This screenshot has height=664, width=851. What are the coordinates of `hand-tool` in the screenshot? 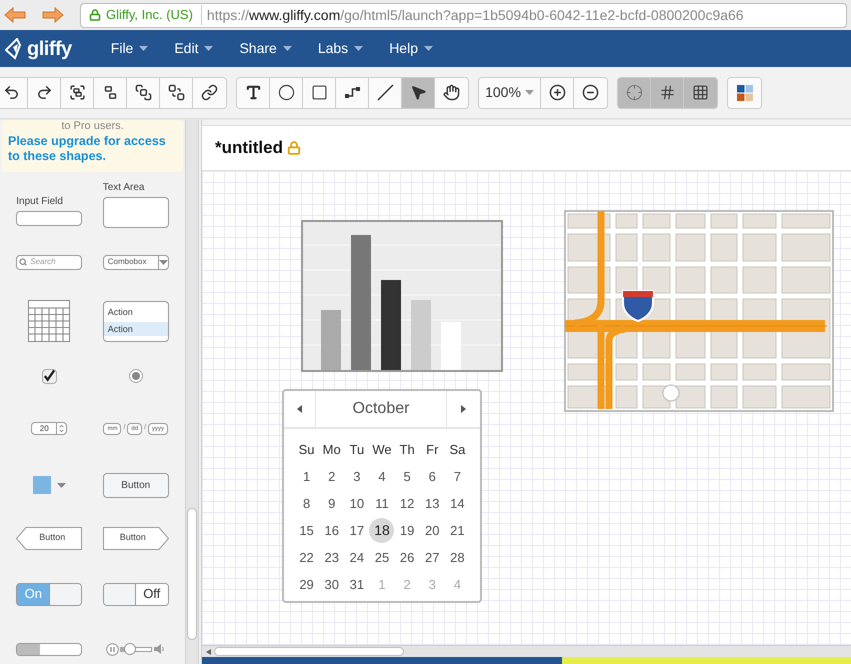 It's located at (451, 93).